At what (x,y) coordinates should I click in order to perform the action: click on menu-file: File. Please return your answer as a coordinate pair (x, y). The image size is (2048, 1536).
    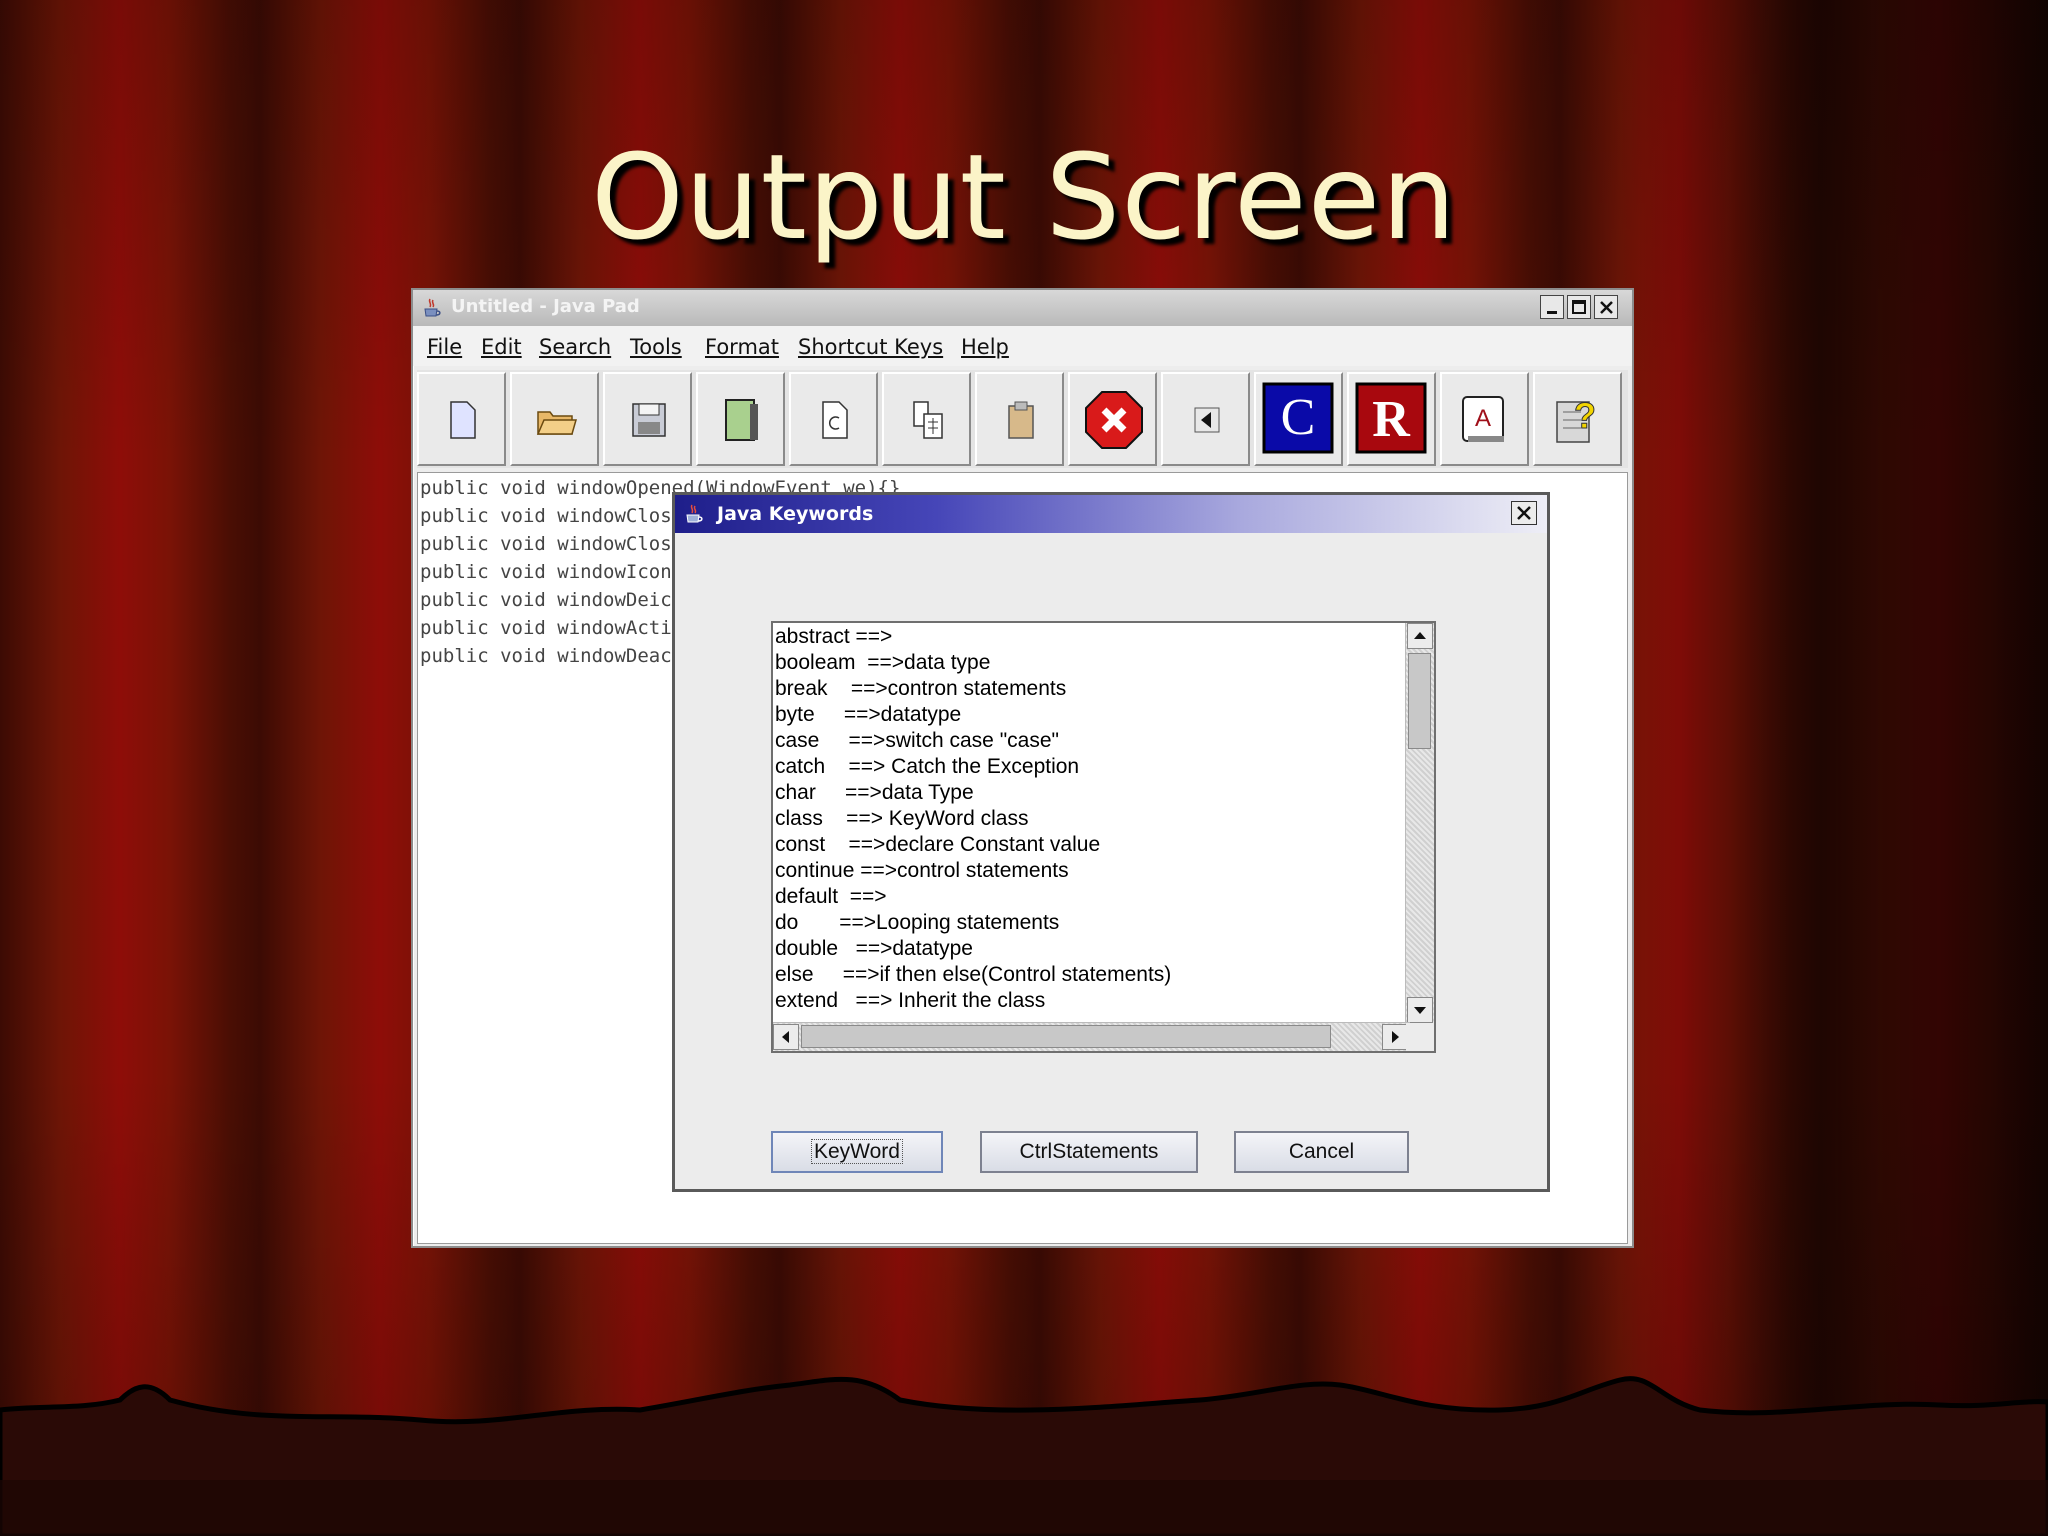
    Looking at the image, I should click on (444, 347).